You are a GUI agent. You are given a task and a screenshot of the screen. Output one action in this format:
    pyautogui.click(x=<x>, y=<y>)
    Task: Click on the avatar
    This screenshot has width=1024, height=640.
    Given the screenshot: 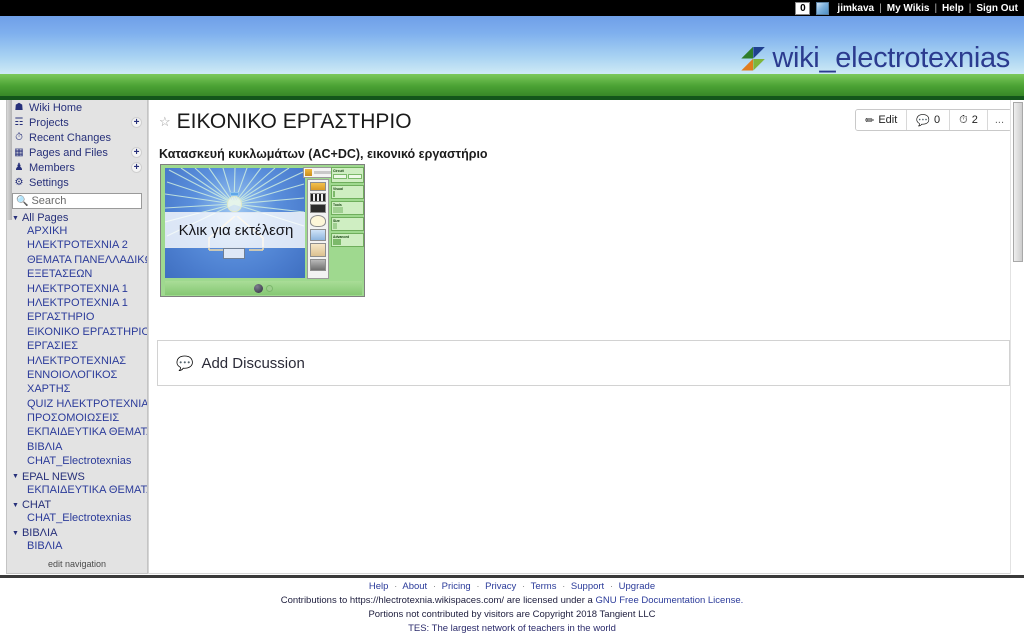 What is the action you would take?
    pyautogui.click(x=823, y=8)
    